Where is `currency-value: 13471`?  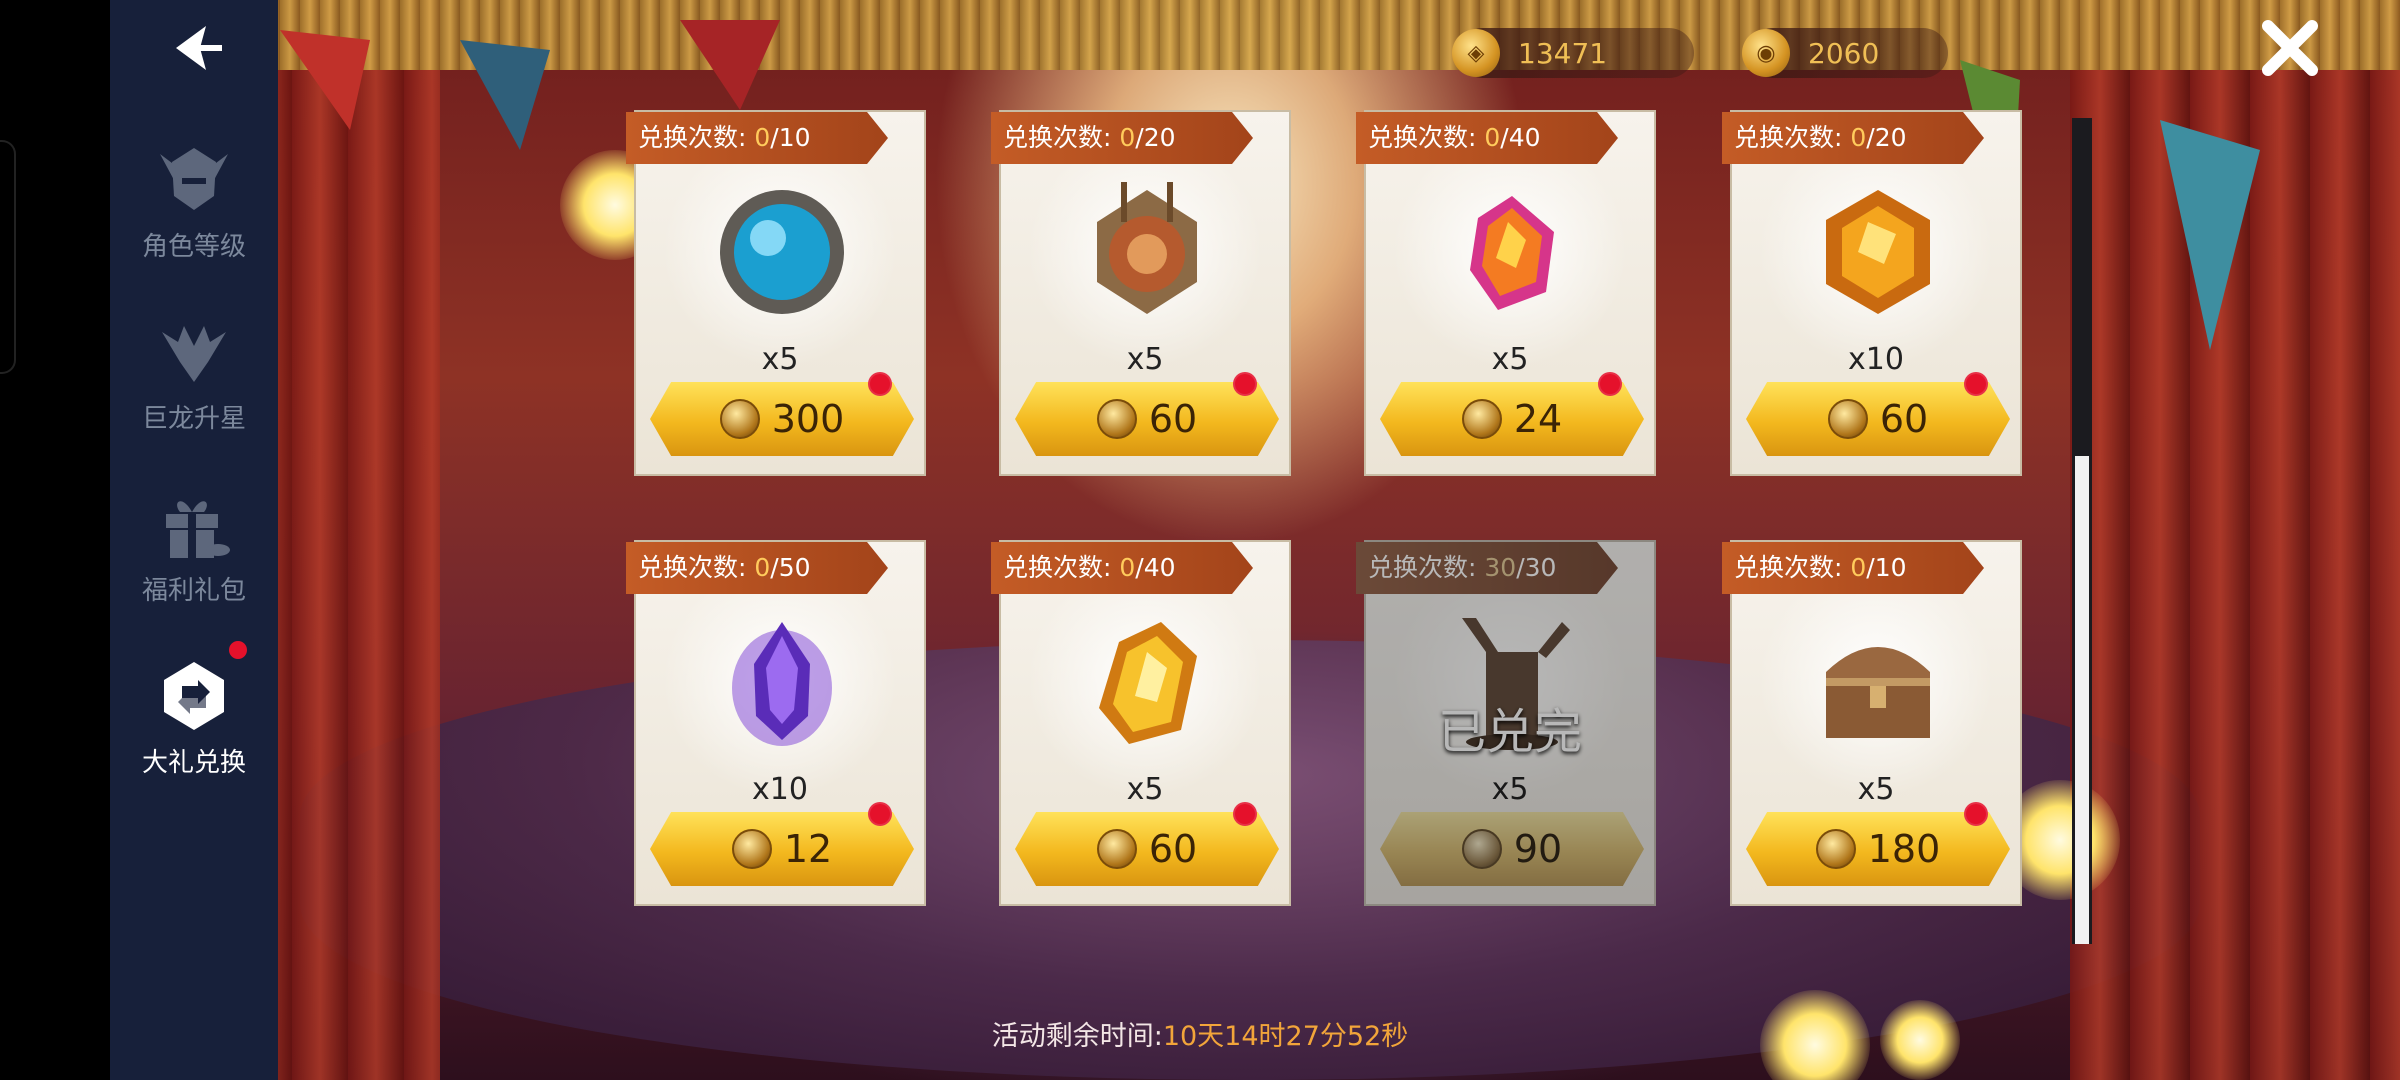
currency-value: 13471 is located at coordinates (1563, 53).